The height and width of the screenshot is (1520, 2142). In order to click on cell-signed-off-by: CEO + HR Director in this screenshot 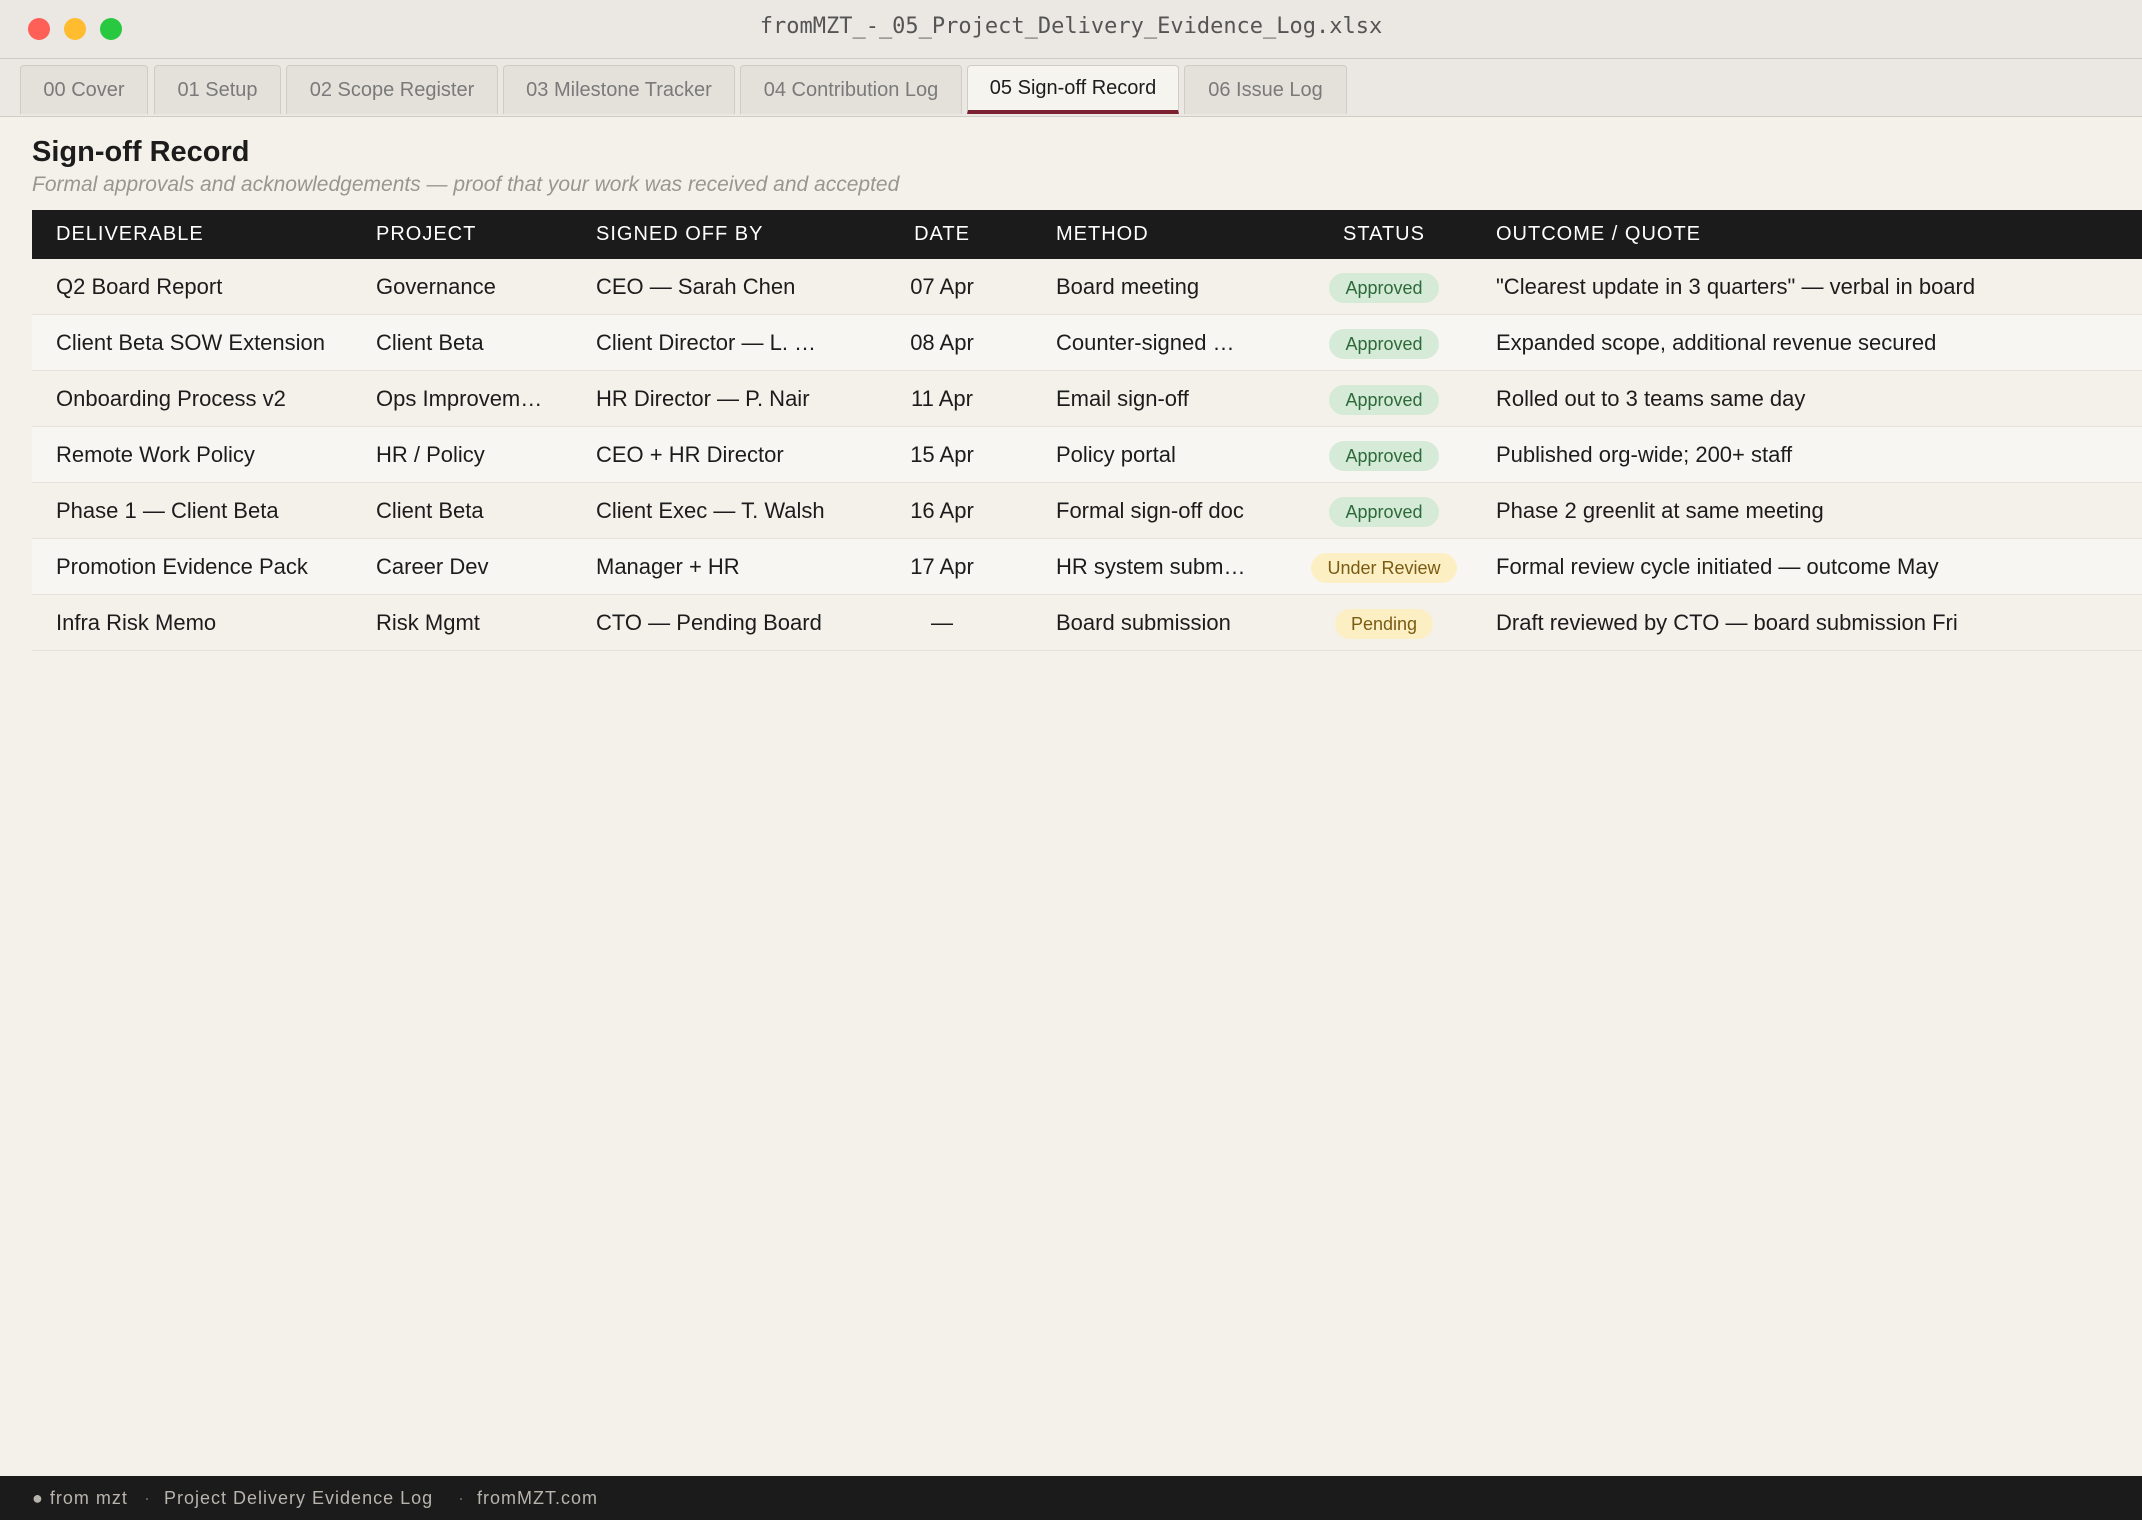, I will do `click(732, 454)`.